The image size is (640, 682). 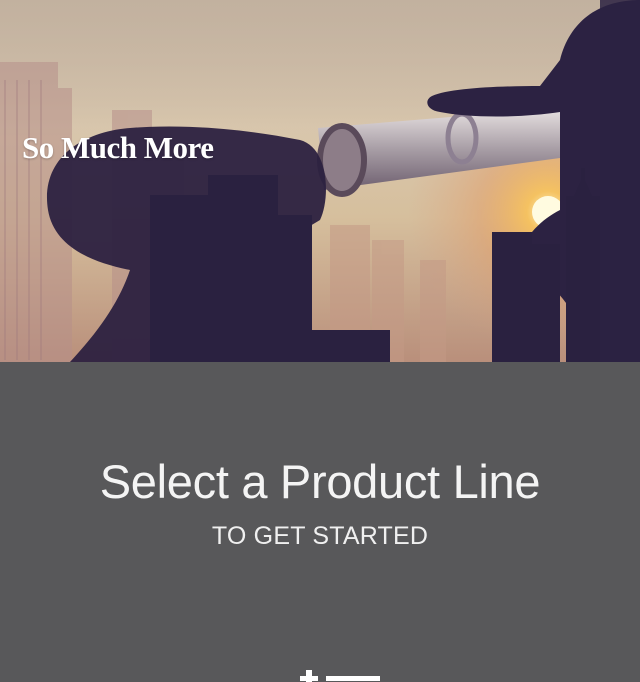 I want to click on list-icon, so click(x=339, y=673).